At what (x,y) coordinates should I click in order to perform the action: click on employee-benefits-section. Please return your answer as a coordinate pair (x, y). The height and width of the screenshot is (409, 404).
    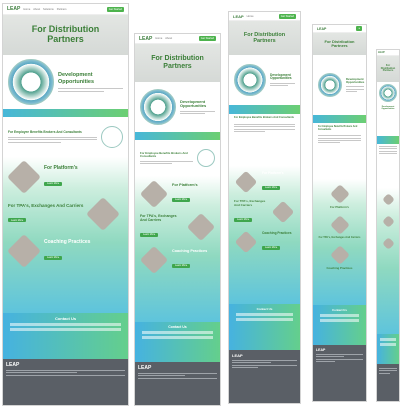
    Looking at the image, I should click on (388, 166).